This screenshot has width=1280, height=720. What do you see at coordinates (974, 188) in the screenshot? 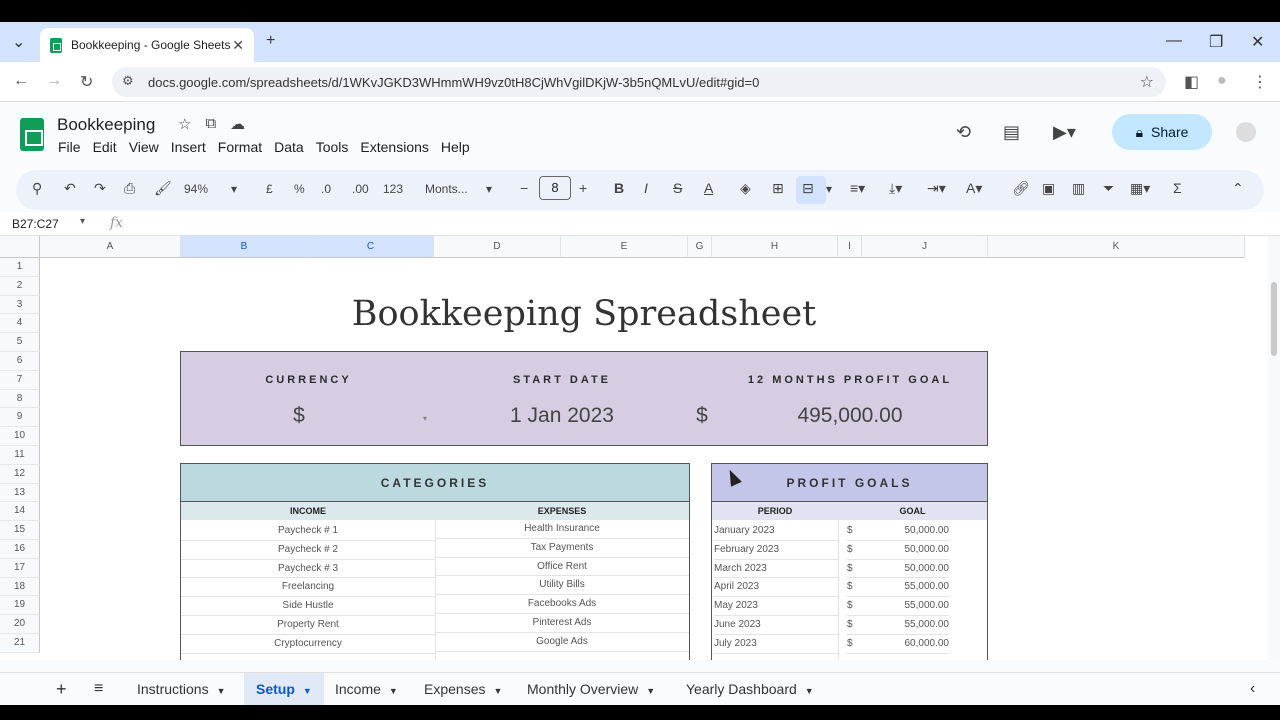
I see `text-rotation-icon: A▾` at bounding box center [974, 188].